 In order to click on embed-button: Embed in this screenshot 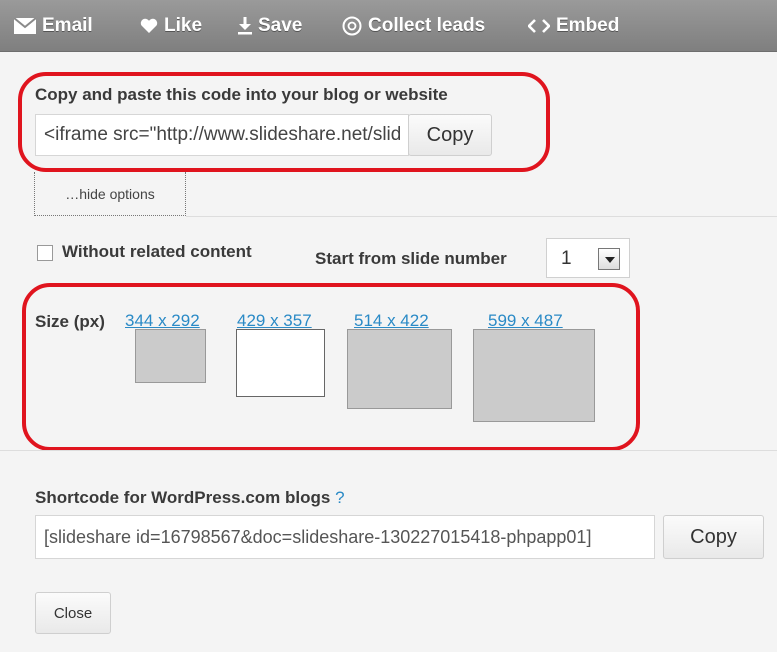, I will do `click(573, 26)`.